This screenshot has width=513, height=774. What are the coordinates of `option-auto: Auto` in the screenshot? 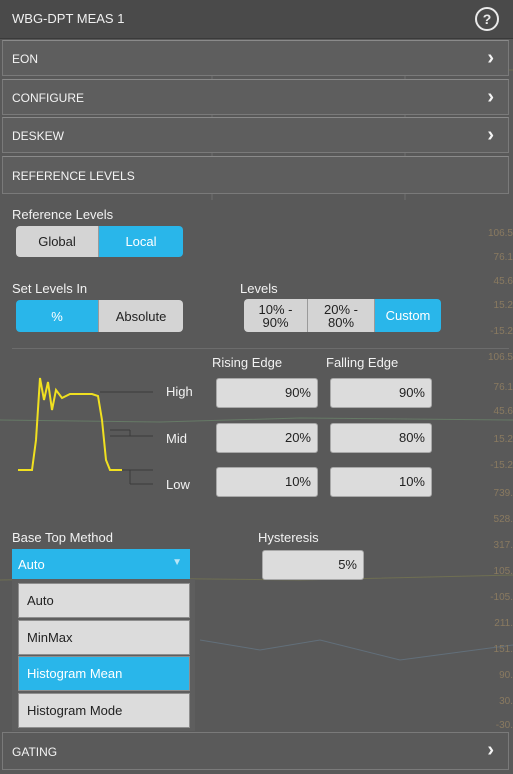 It's located at (104, 600).